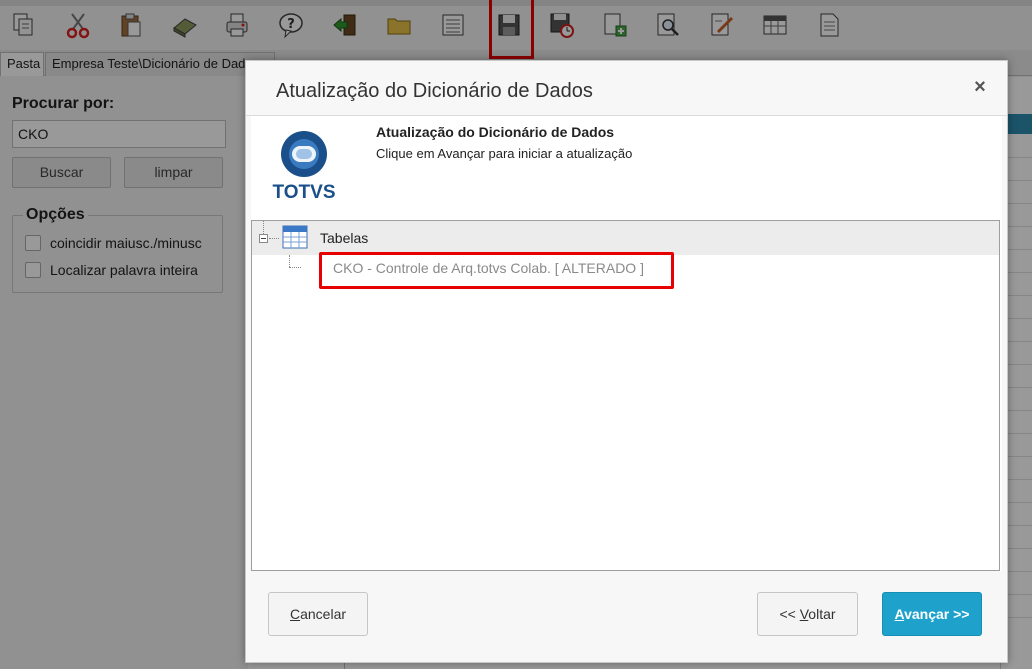 Image resolution: width=1032 pixels, height=669 pixels. I want to click on back-label: oltar, so click(822, 614).